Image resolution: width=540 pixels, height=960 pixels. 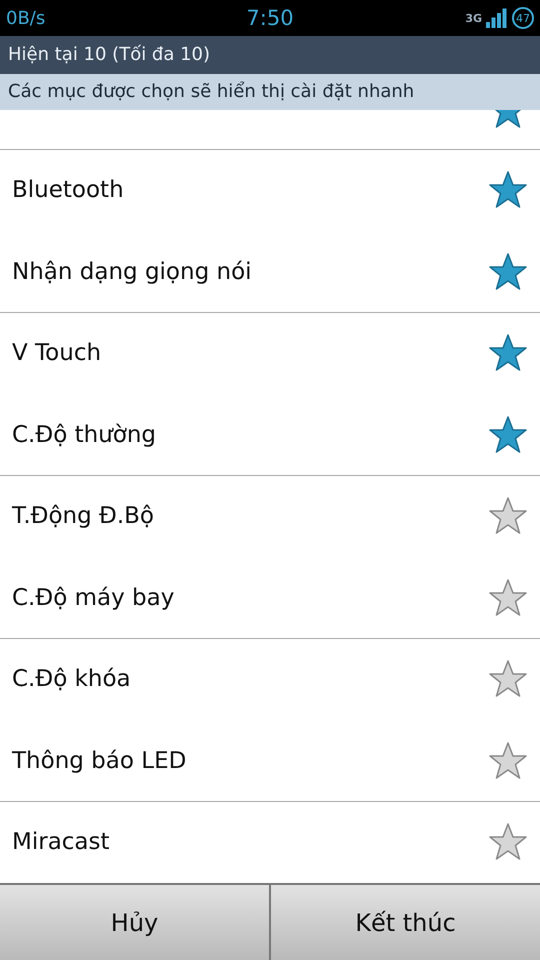 I want to click on list-item: V Touch, so click(x=270, y=353).